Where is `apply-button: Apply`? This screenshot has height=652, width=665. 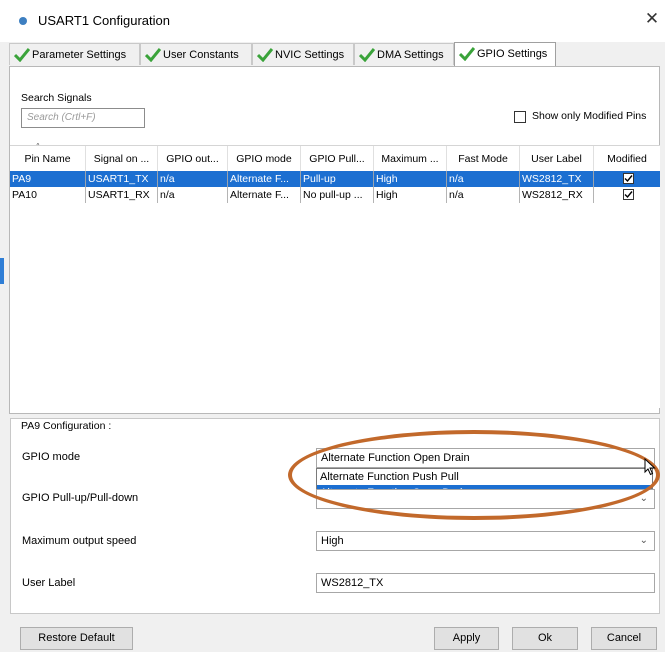 apply-button: Apply is located at coordinates (466, 638).